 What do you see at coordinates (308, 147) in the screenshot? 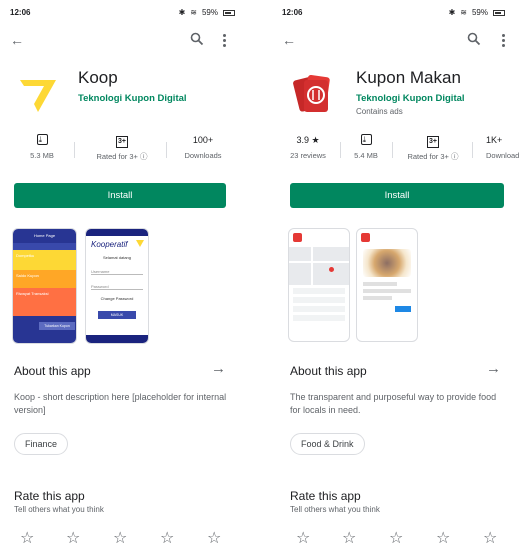
I see `stat-reviews: 3.9 ★ 23 reviews` at bounding box center [308, 147].